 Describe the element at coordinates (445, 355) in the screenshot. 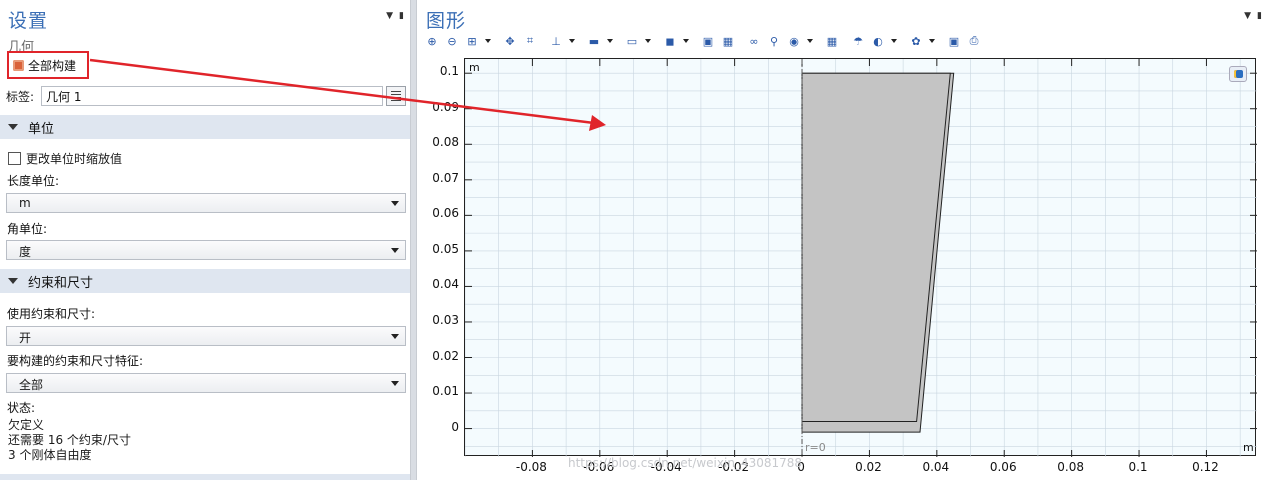

I see `y-tick-label: 0.02` at that location.